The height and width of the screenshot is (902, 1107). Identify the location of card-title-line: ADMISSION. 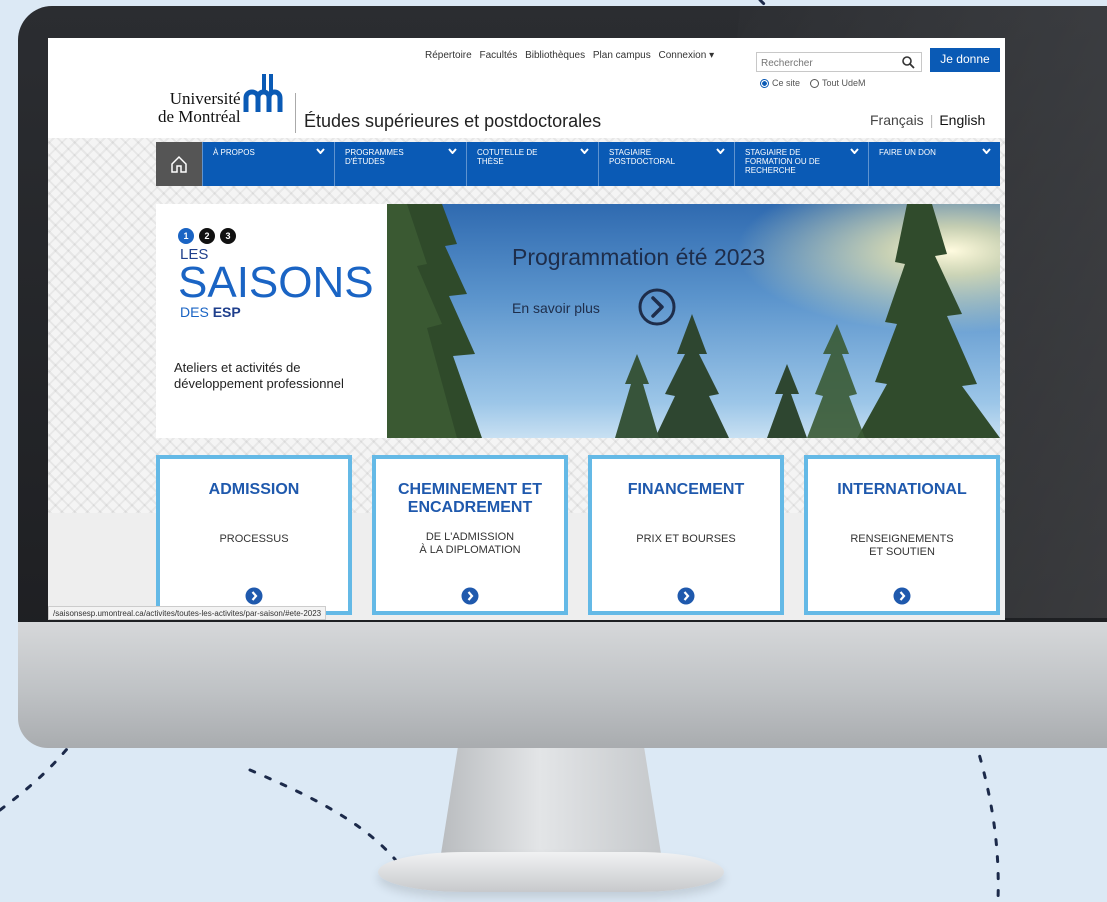
(254, 489).